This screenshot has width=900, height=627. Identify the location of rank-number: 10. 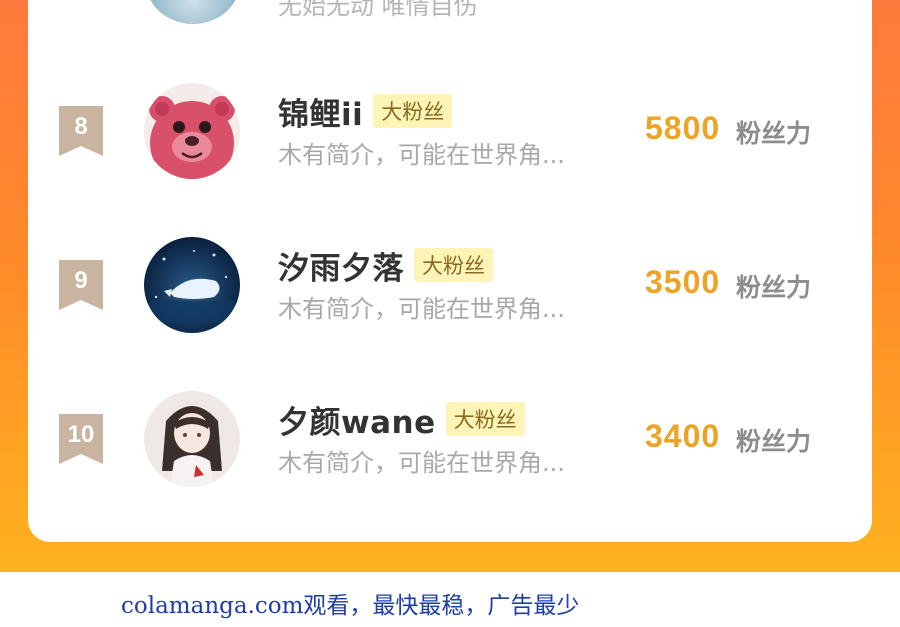
(81, 434).